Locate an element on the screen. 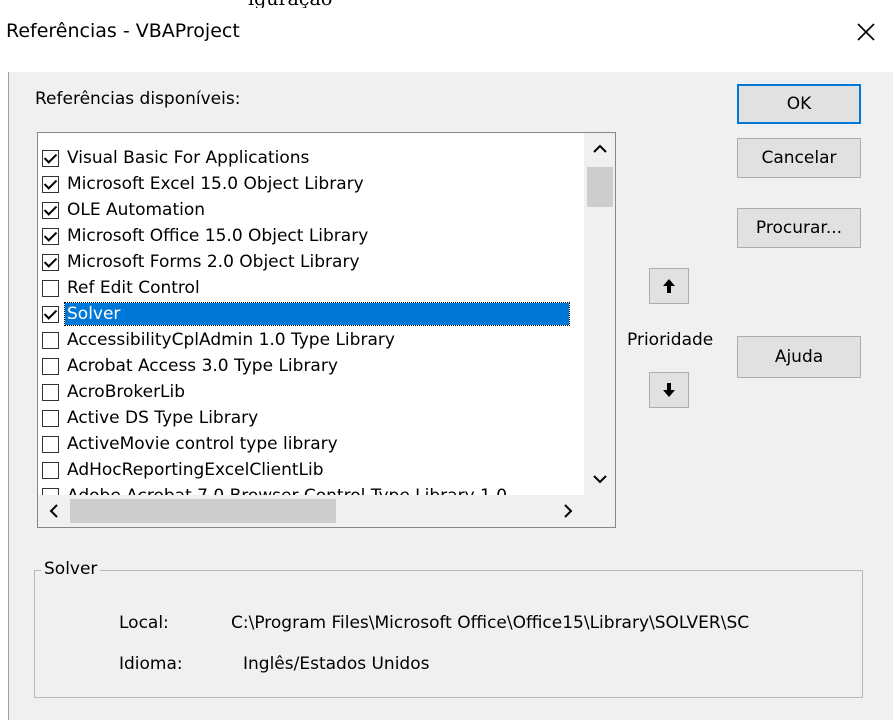 This screenshot has width=893, height=720. reference-list-item: AdHocReportingExcelClientLib is located at coordinates (184, 470).